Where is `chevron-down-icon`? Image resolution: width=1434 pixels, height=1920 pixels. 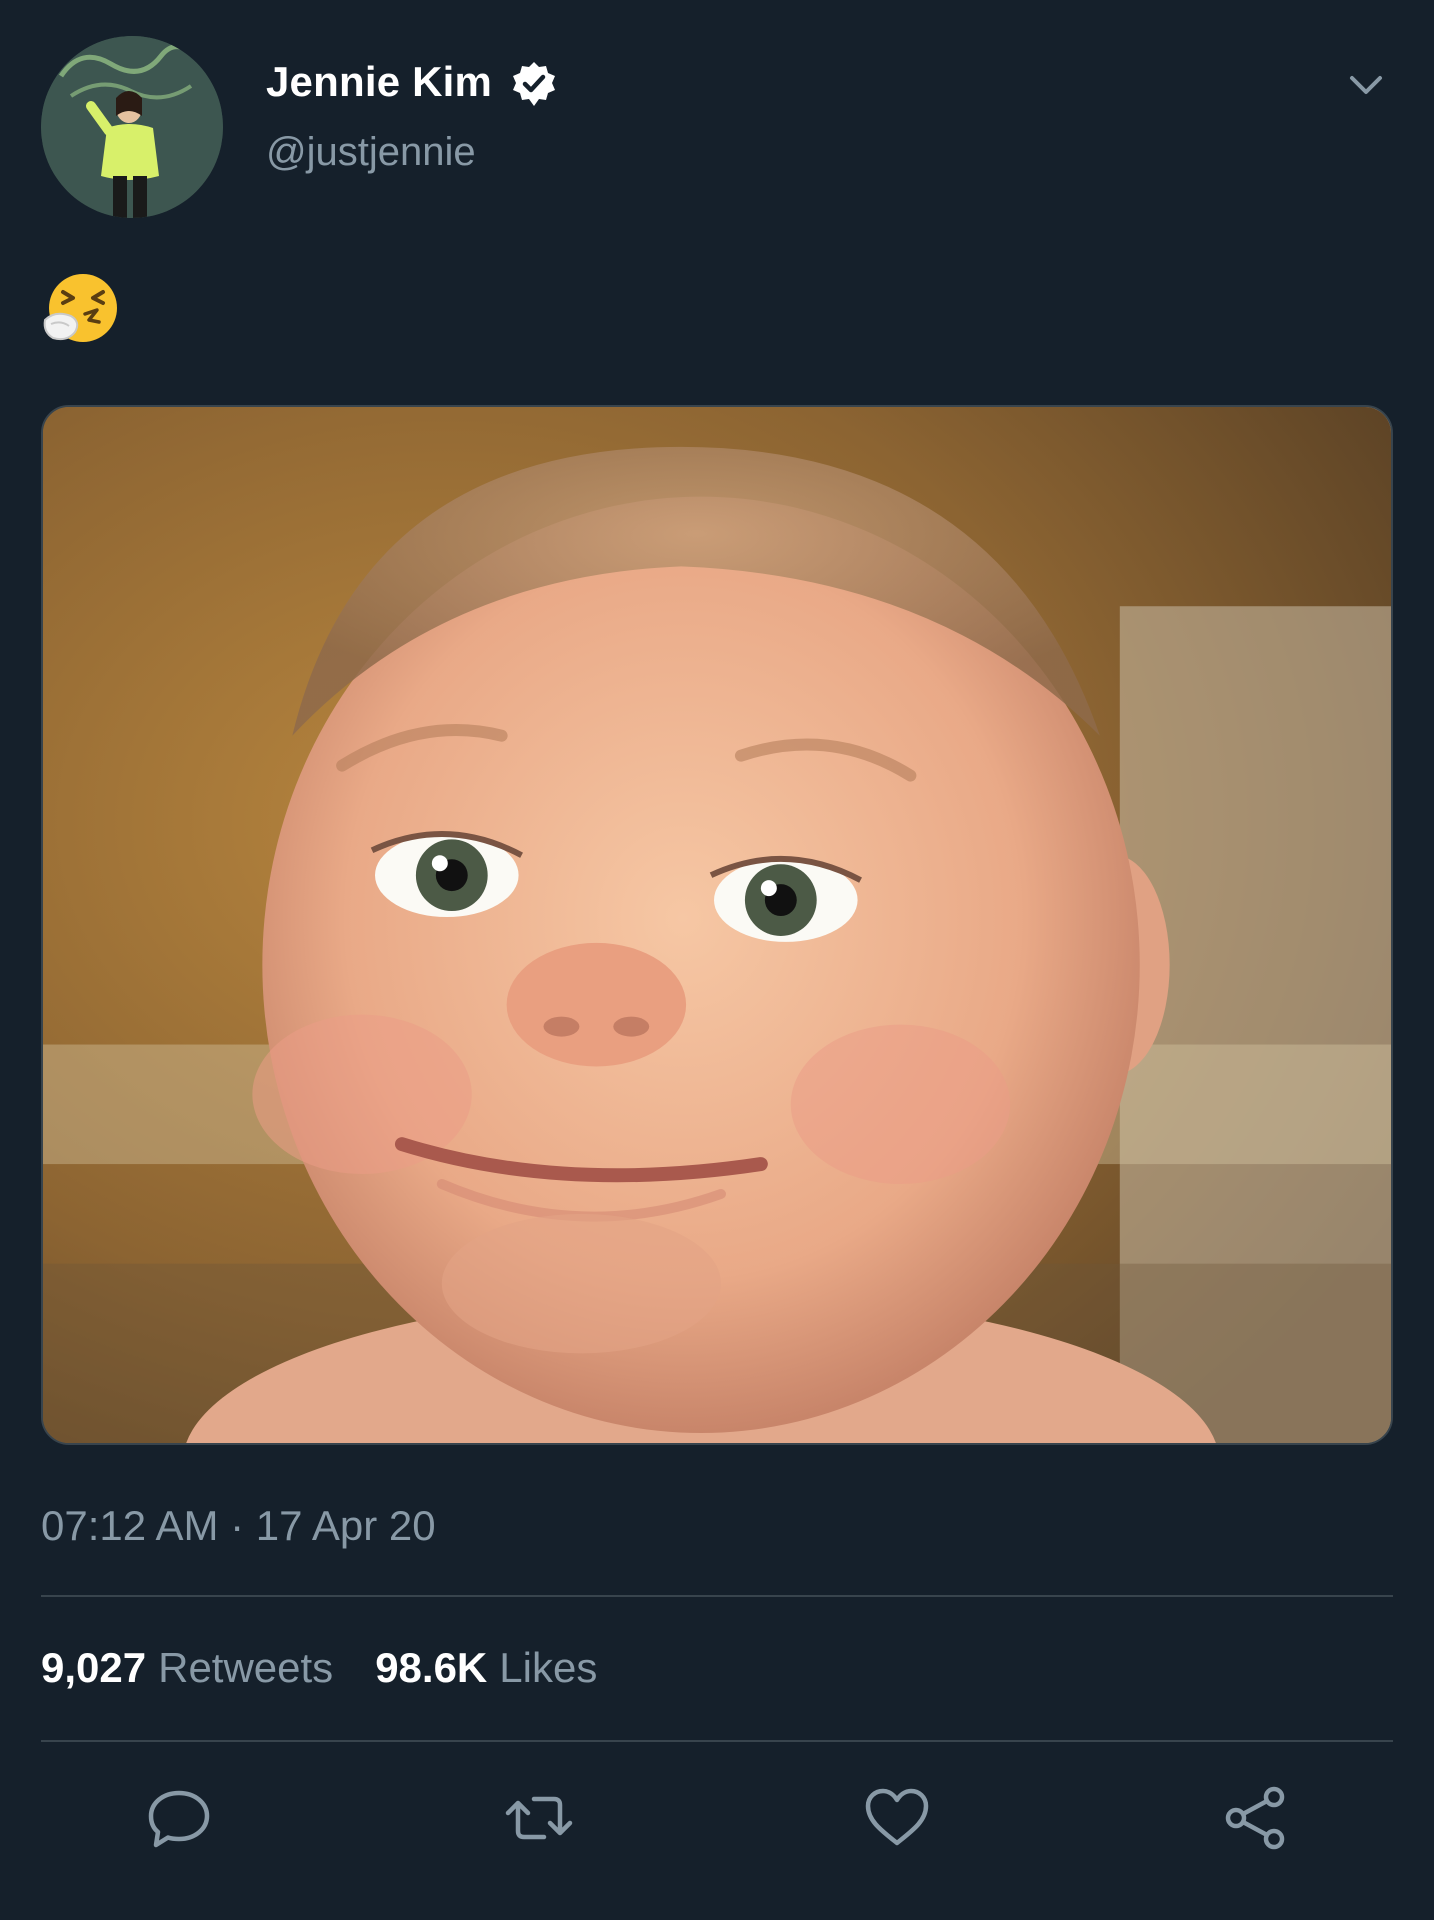
chevron-down-icon is located at coordinates (1366, 86).